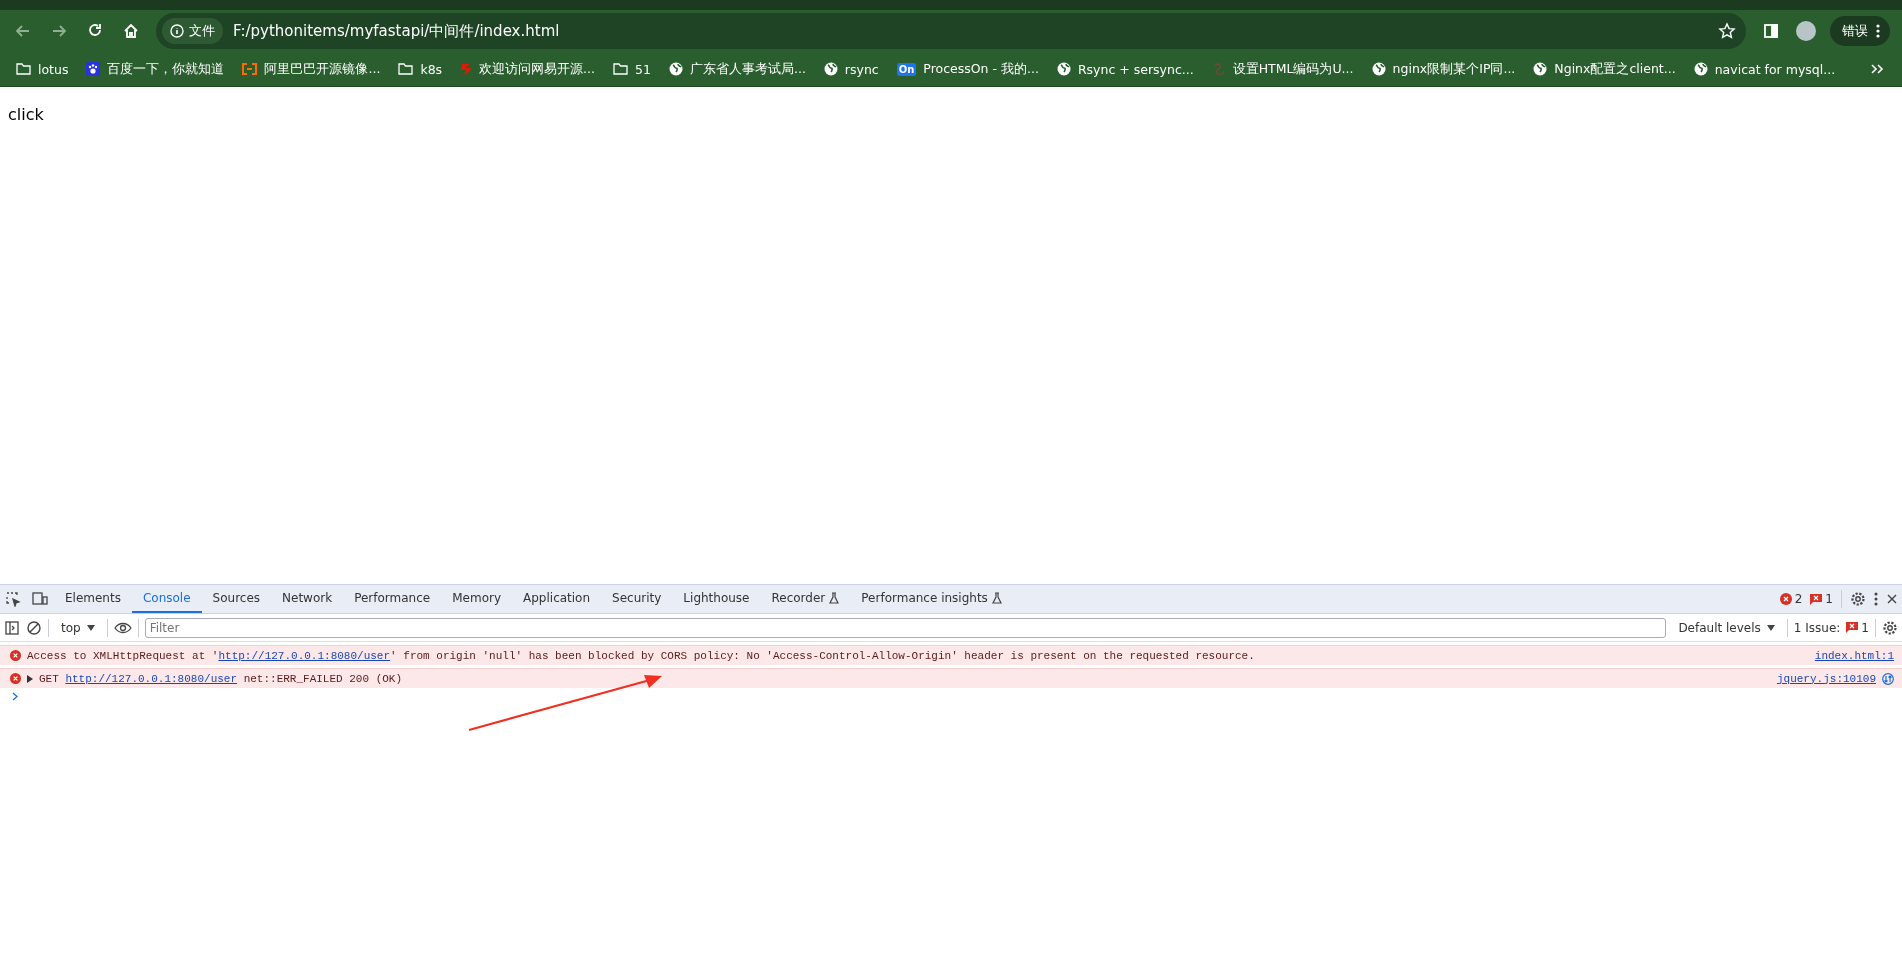  I want to click on url-text: F:/pythonitems/myfastapi/中间件/index.html, so click(397, 31).